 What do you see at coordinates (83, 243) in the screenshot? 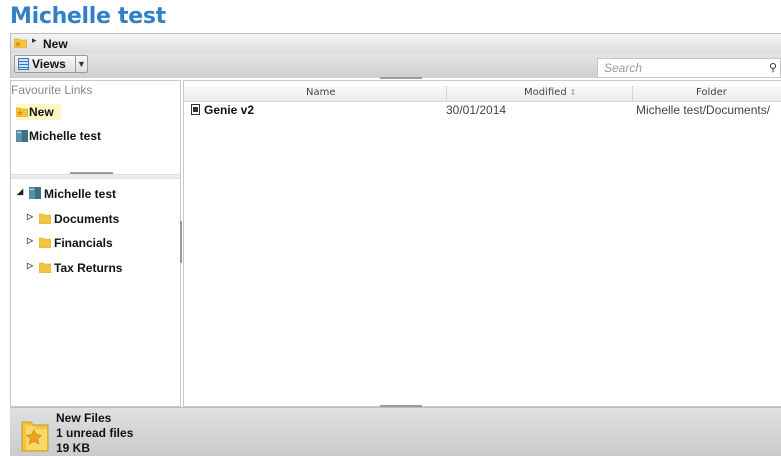
I see `tree-node-label: Financials` at bounding box center [83, 243].